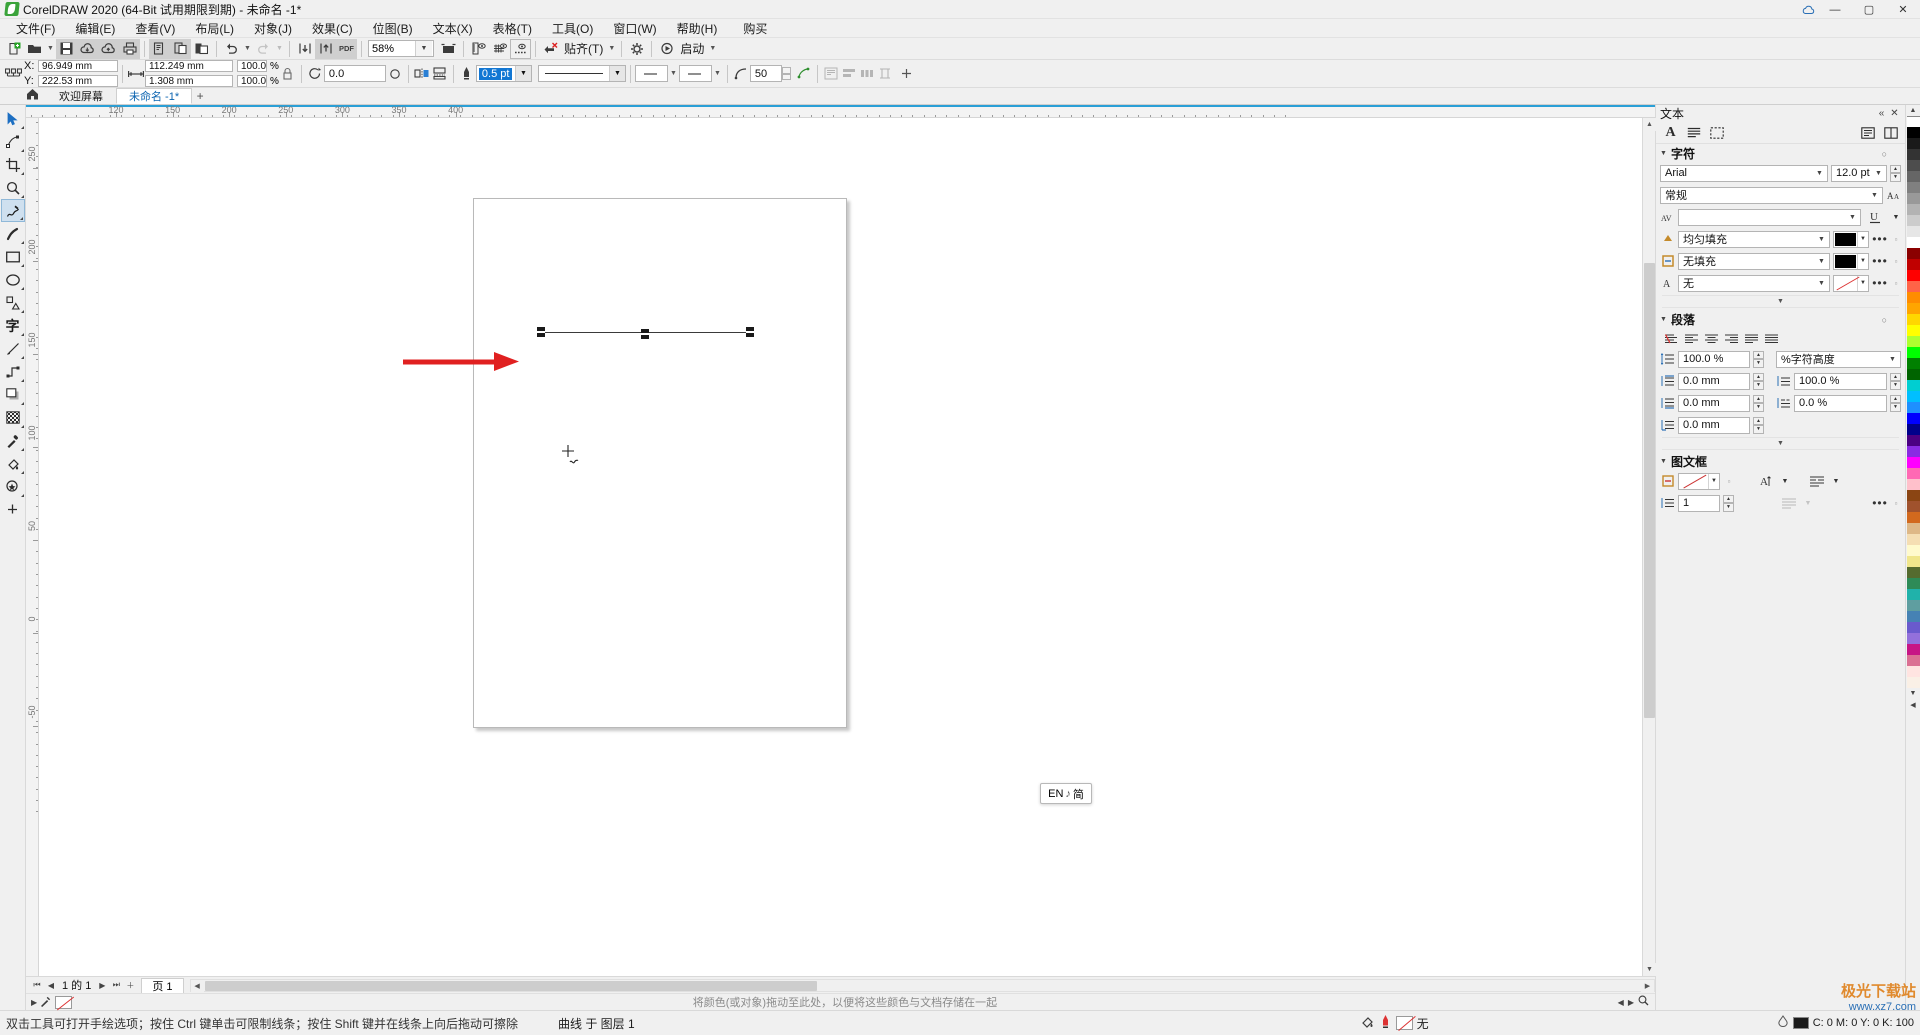  Describe the element at coordinates (1894, 113) in the screenshot. I see `docker-close-icon: ✕` at that location.